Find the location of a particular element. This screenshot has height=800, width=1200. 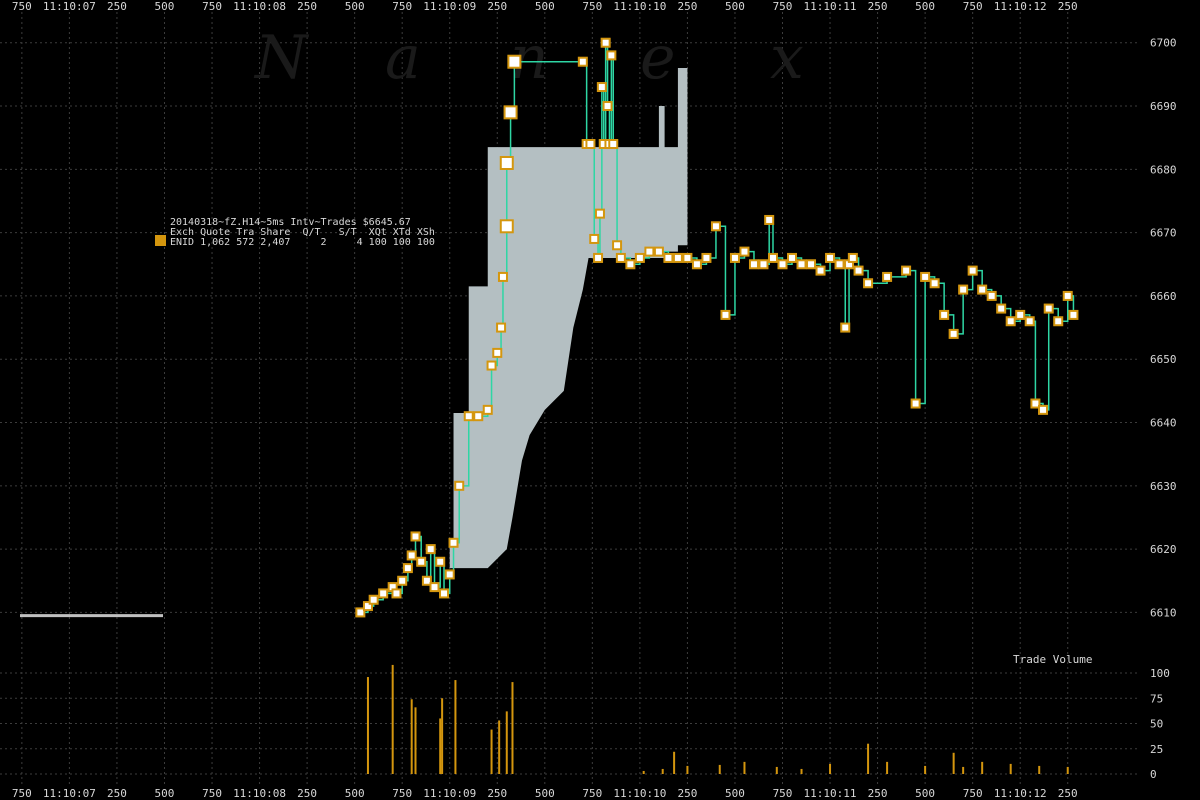

watermark-letter: N is located at coordinates (281, 58).